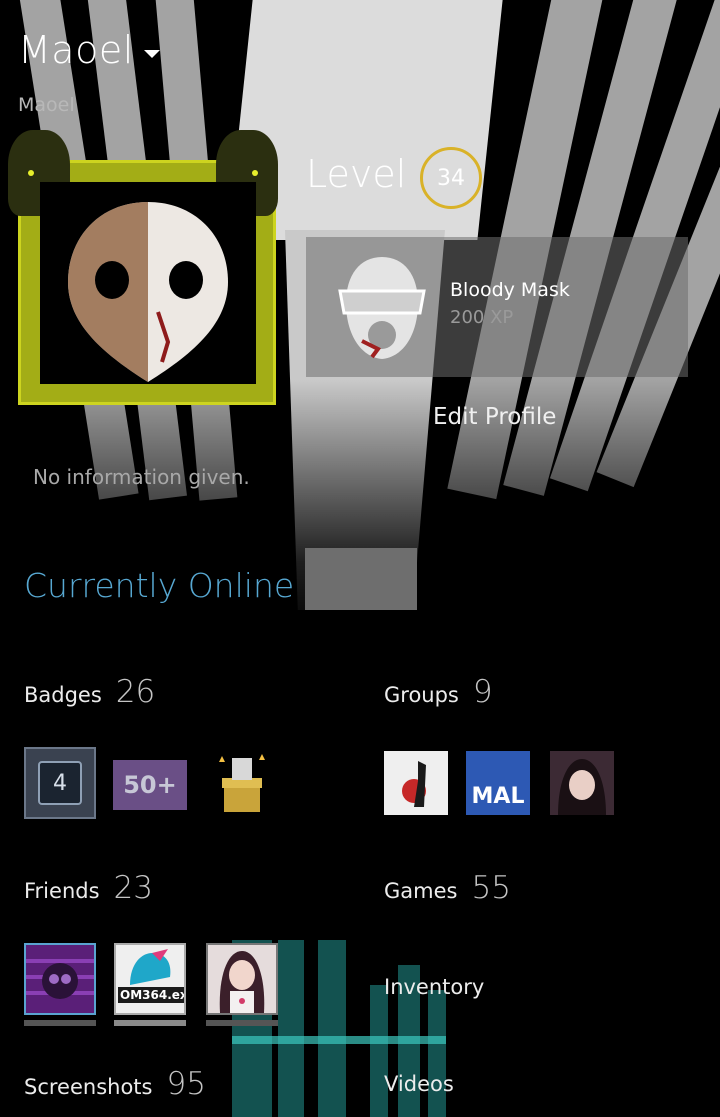  Describe the element at coordinates (135, 692) in the screenshot. I see `badges-count: 26` at that location.